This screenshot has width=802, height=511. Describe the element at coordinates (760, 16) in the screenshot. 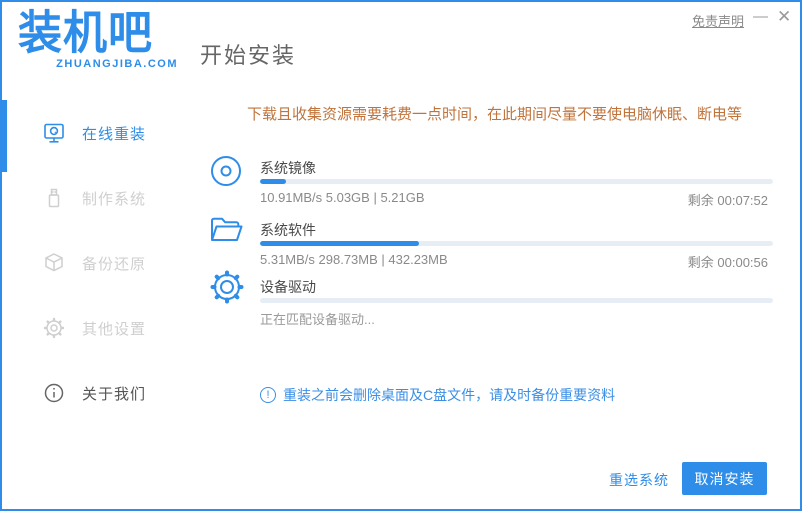

I see `minimize-button: —` at that location.